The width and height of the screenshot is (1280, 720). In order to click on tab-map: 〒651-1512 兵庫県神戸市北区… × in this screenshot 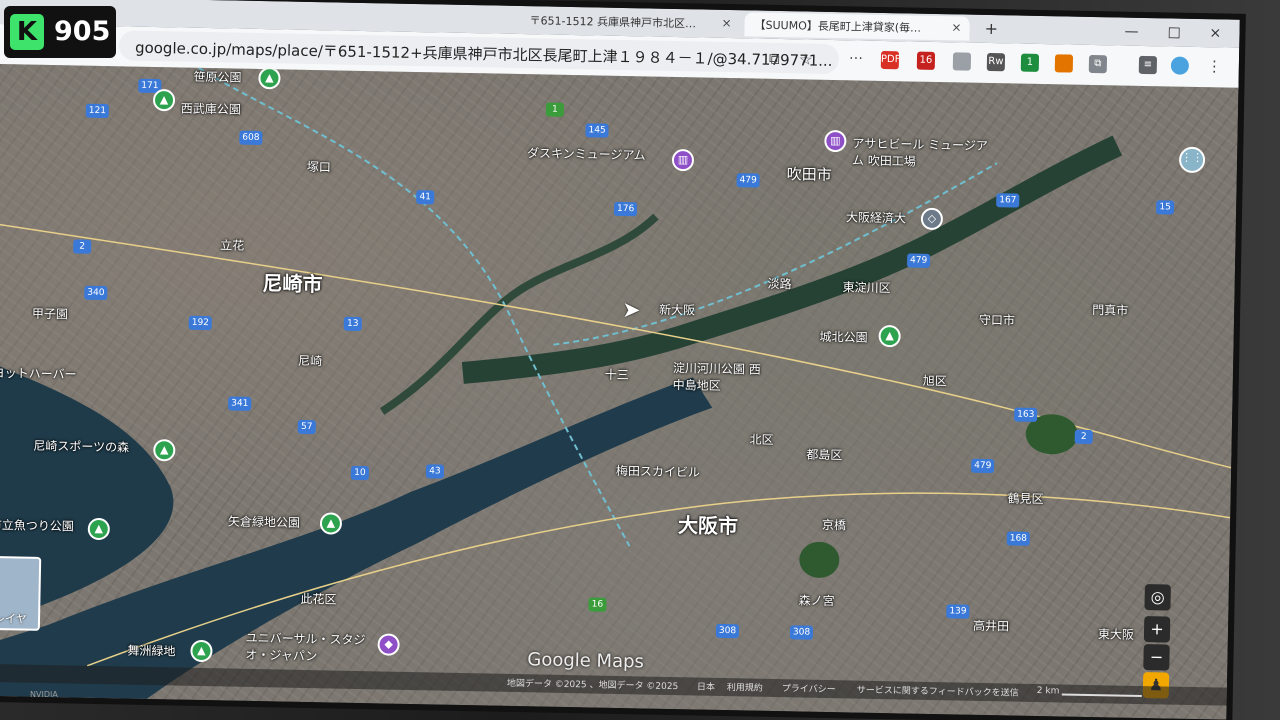, I will do `click(629, 22)`.